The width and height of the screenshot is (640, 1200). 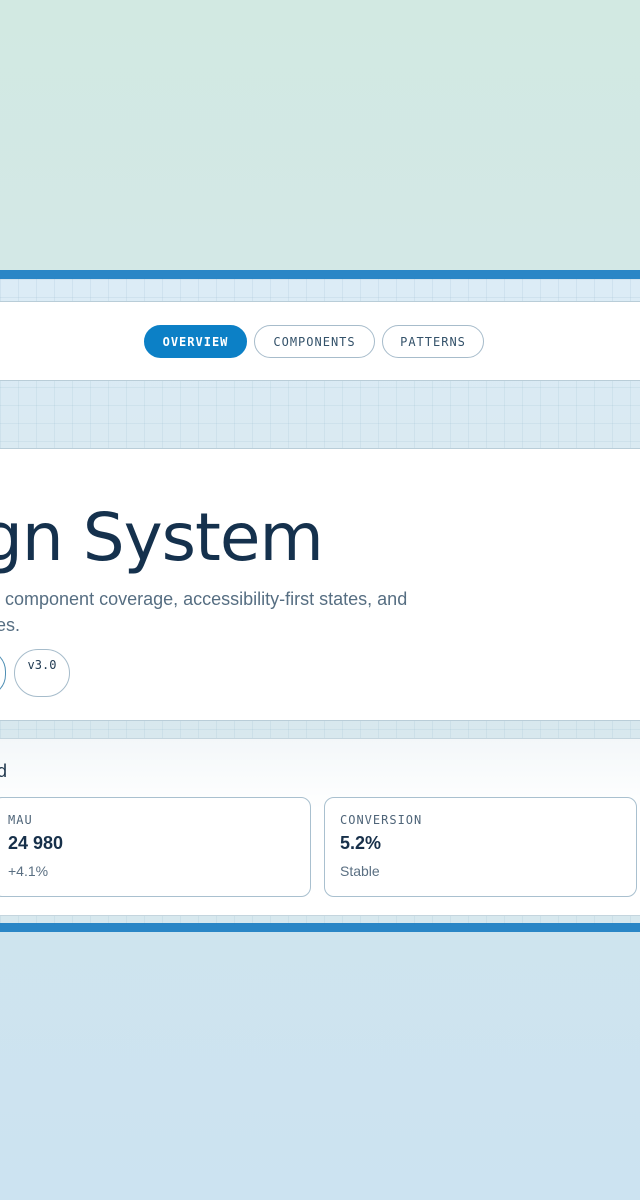 I want to click on hero-badge-partial, so click(x=3, y=673).